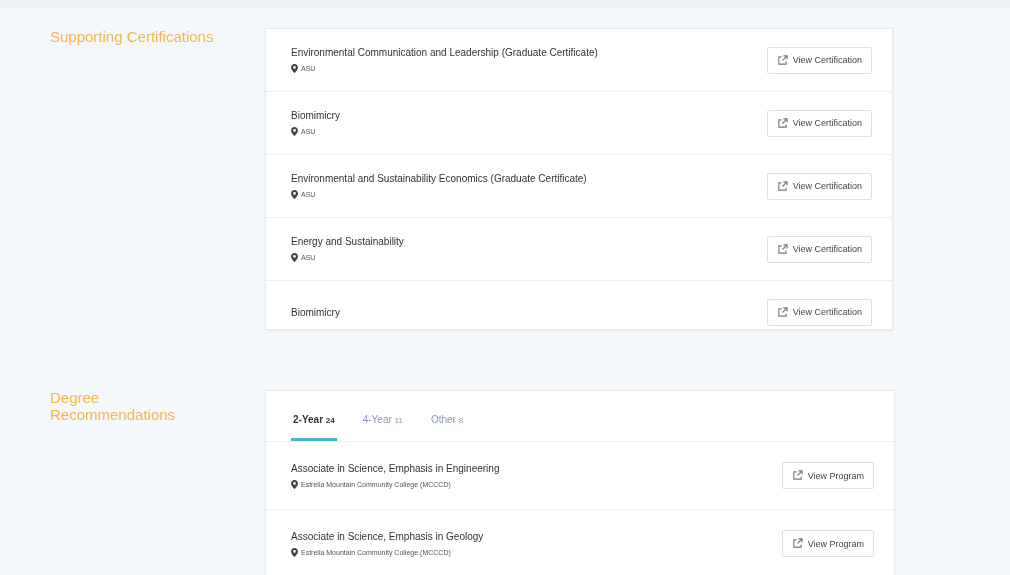 This screenshot has width=1010, height=575. Describe the element at coordinates (439, 178) in the screenshot. I see `certification-title: Environmental and Sustainability Economics (Graduate Certificate)` at that location.